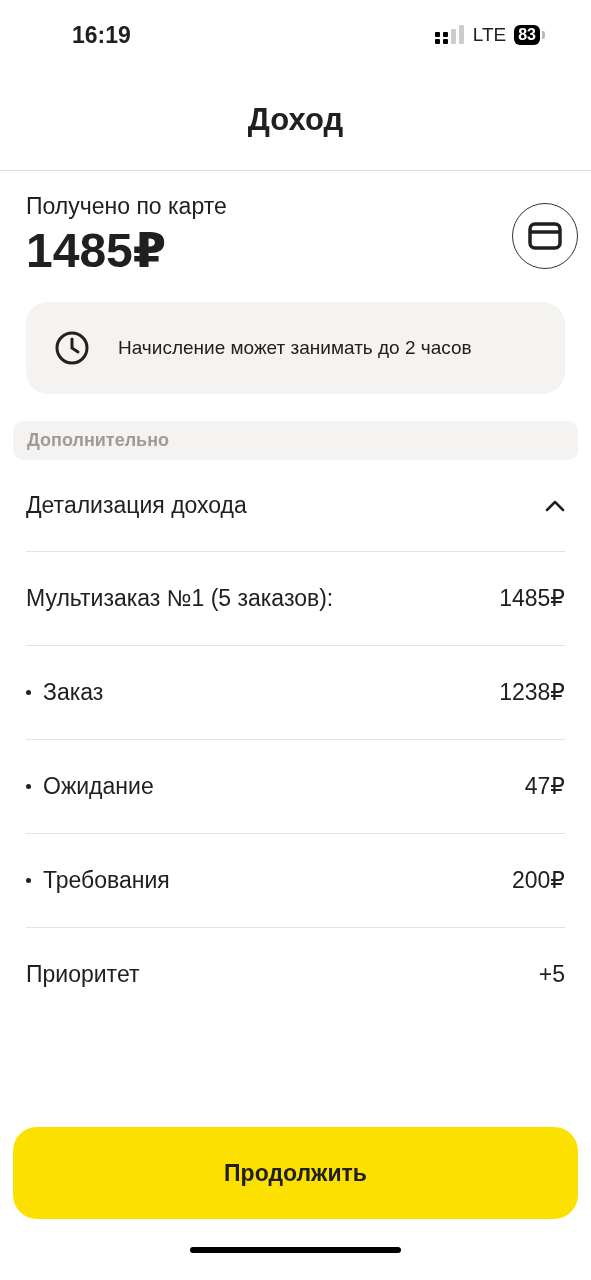 The width and height of the screenshot is (591, 1280). What do you see at coordinates (449, 35) in the screenshot?
I see `signal-icon` at bounding box center [449, 35].